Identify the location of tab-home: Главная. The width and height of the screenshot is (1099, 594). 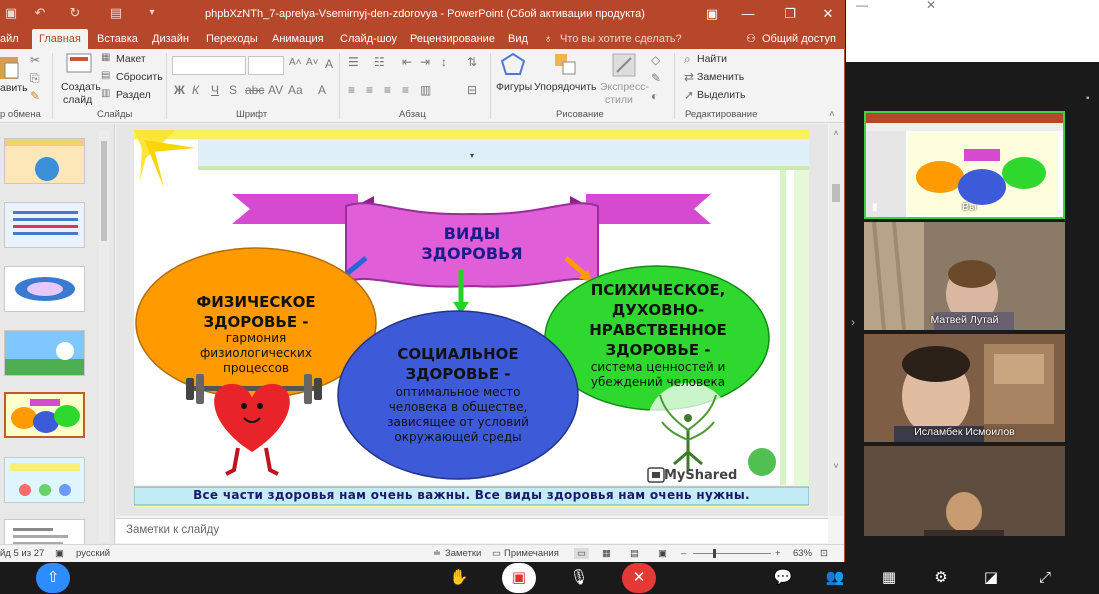
(60, 39).